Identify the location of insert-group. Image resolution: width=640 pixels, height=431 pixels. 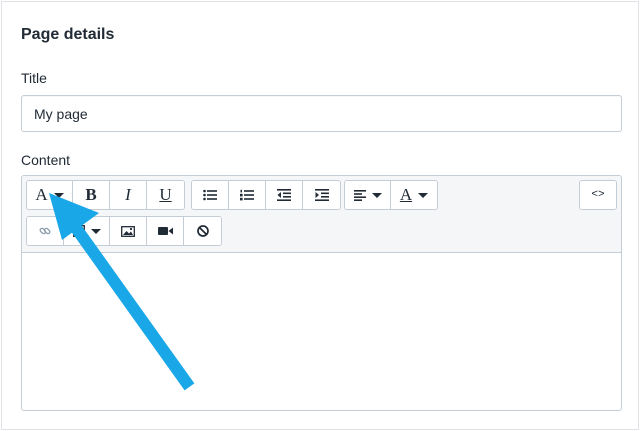
(124, 231).